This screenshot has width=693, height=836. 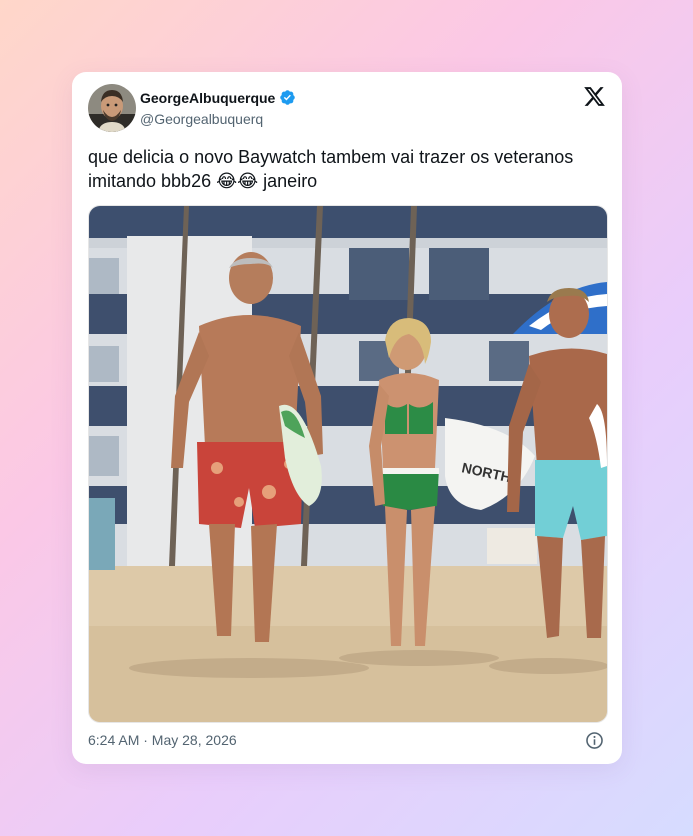 What do you see at coordinates (207, 98) in the screenshot?
I see `display-name-text: GeorgeAlbuquerque` at bounding box center [207, 98].